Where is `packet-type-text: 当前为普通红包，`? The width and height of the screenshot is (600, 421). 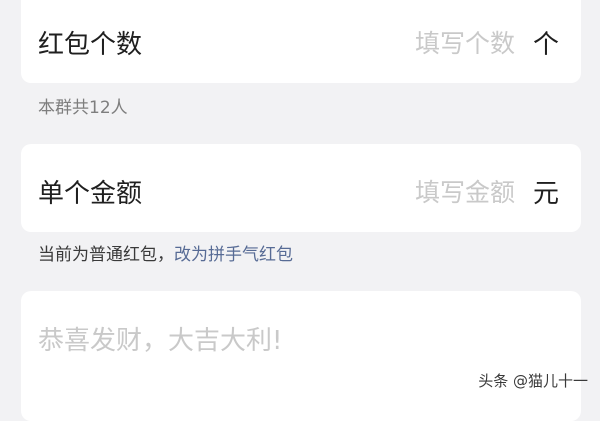
packet-type-text: 当前为普通红包， is located at coordinates (106, 255).